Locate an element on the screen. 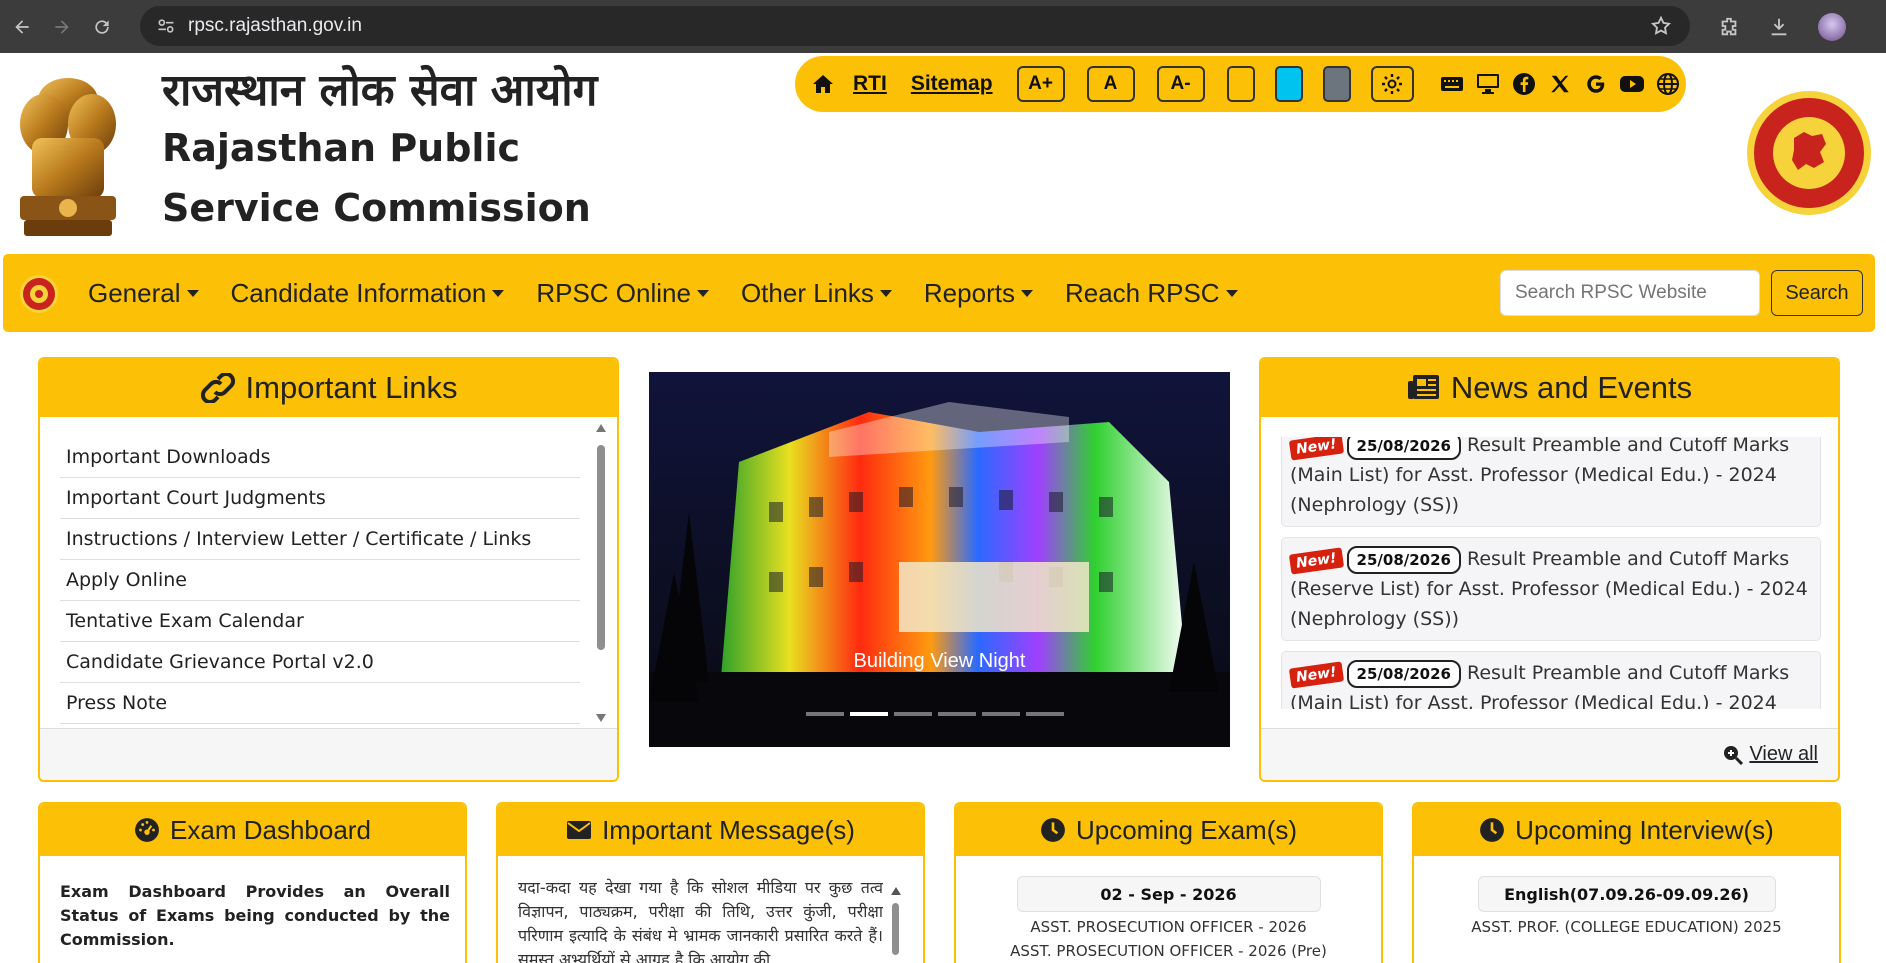 This screenshot has height=963, width=1886. accessibility-toolbar: RTI Sitemap A+ A A- is located at coordinates (1240, 84).